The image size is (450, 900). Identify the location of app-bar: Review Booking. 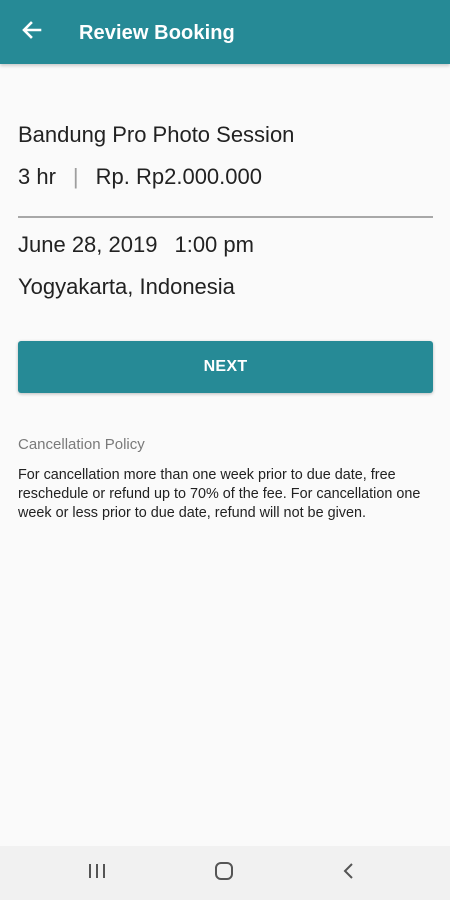
(225, 32).